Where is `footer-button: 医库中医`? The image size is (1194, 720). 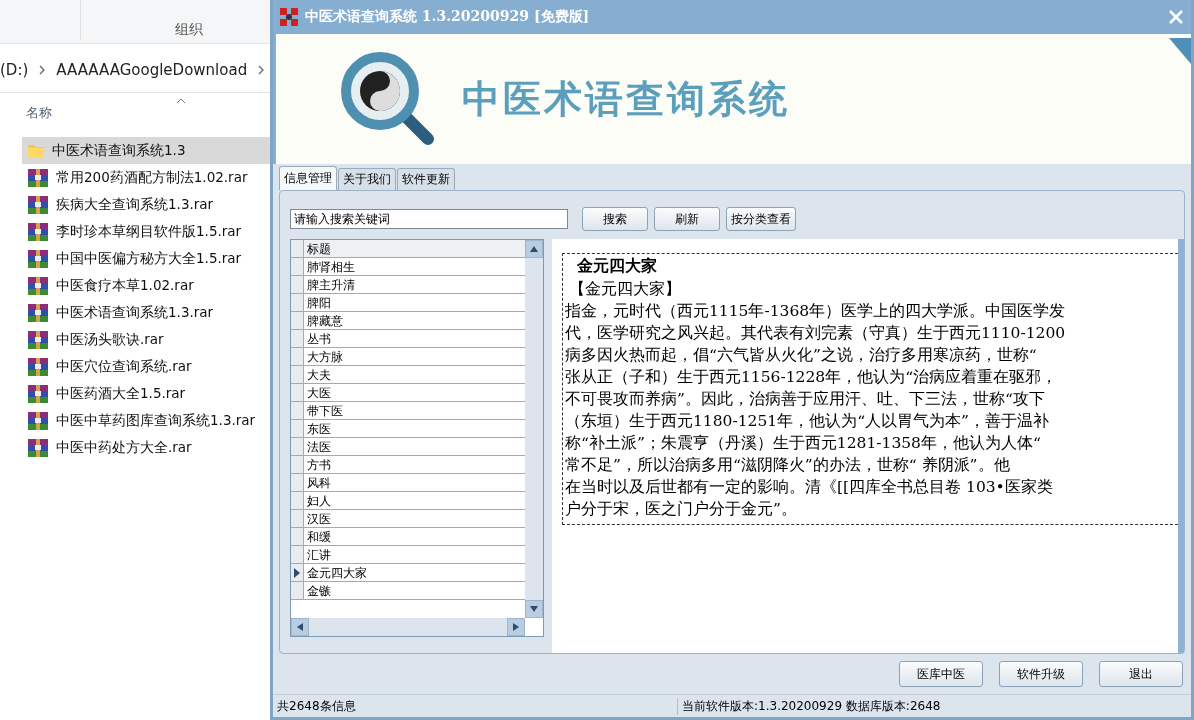 footer-button: 医库中医 is located at coordinates (941, 674).